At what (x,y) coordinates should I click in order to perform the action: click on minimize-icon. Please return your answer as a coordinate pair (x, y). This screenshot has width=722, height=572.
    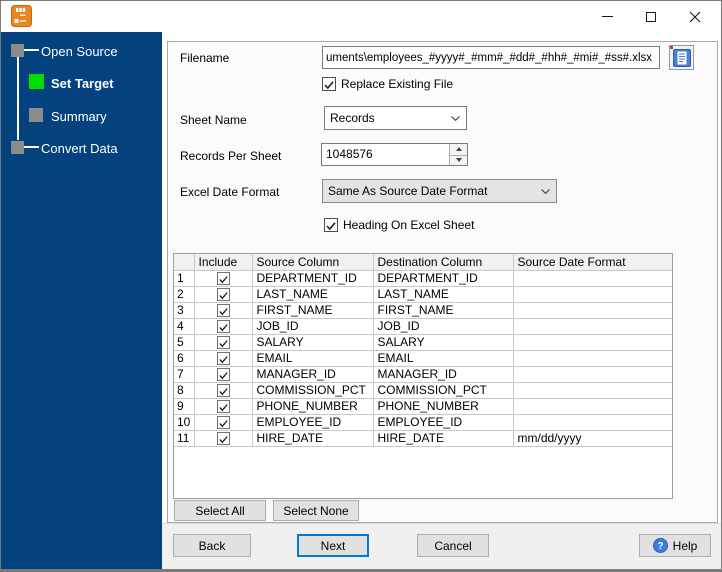
    Looking at the image, I should click on (607, 16).